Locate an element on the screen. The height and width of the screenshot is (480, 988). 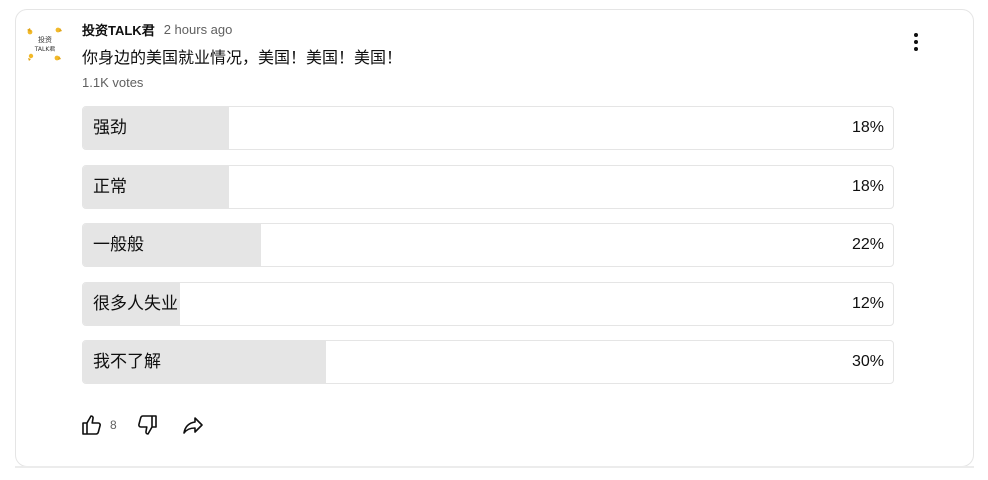
share-button is located at coordinates (193, 425).